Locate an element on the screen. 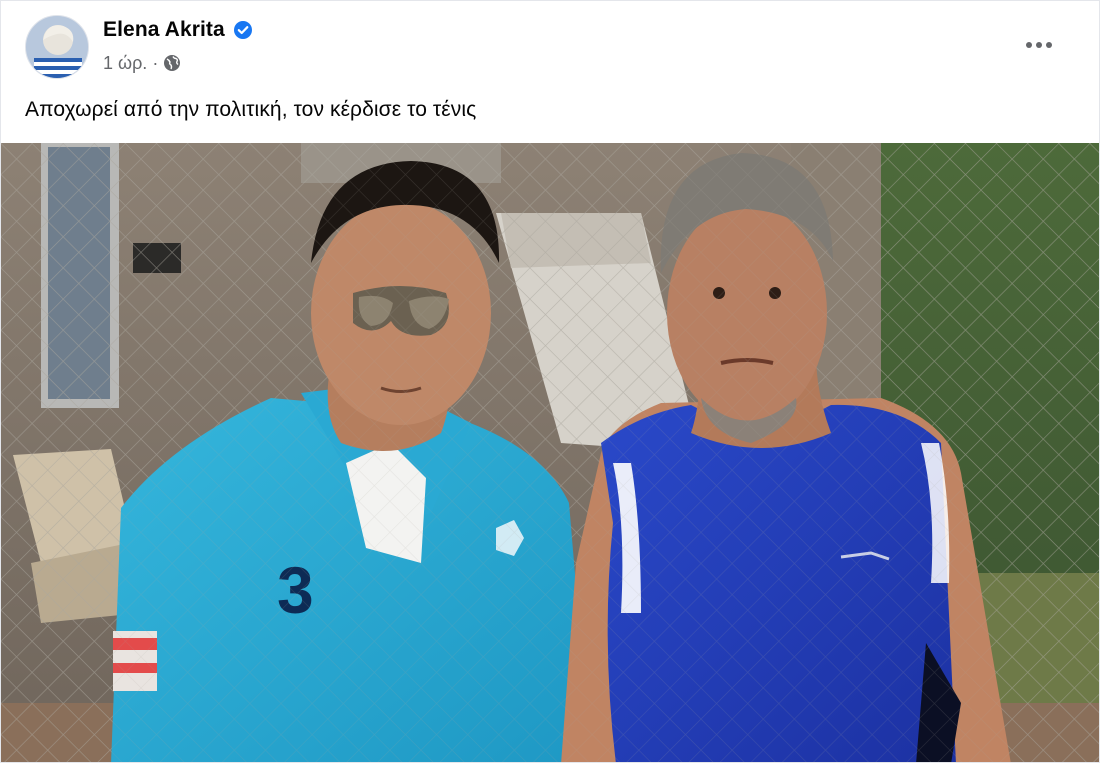 The width and height of the screenshot is (1100, 763). more-options-button is located at coordinates (1039, 45).